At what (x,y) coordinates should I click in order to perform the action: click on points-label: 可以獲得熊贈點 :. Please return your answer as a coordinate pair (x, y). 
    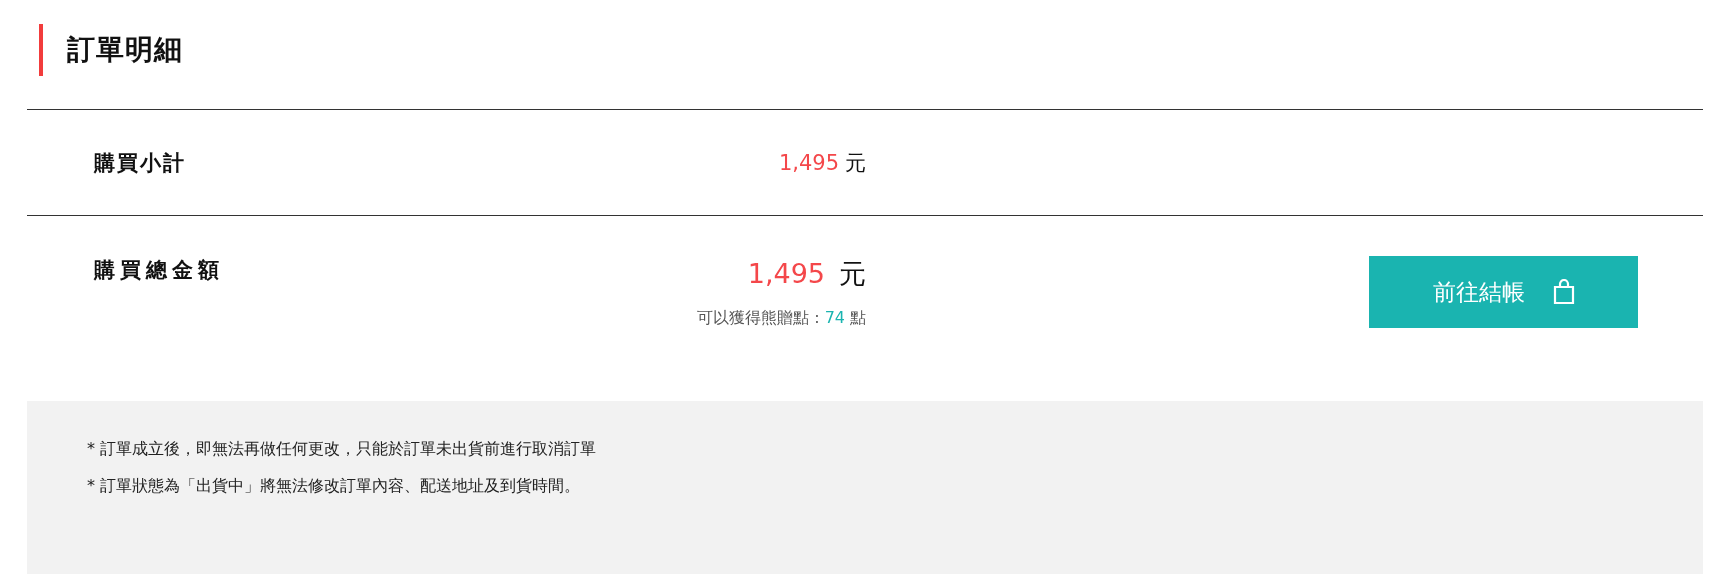
    Looking at the image, I should click on (758, 317).